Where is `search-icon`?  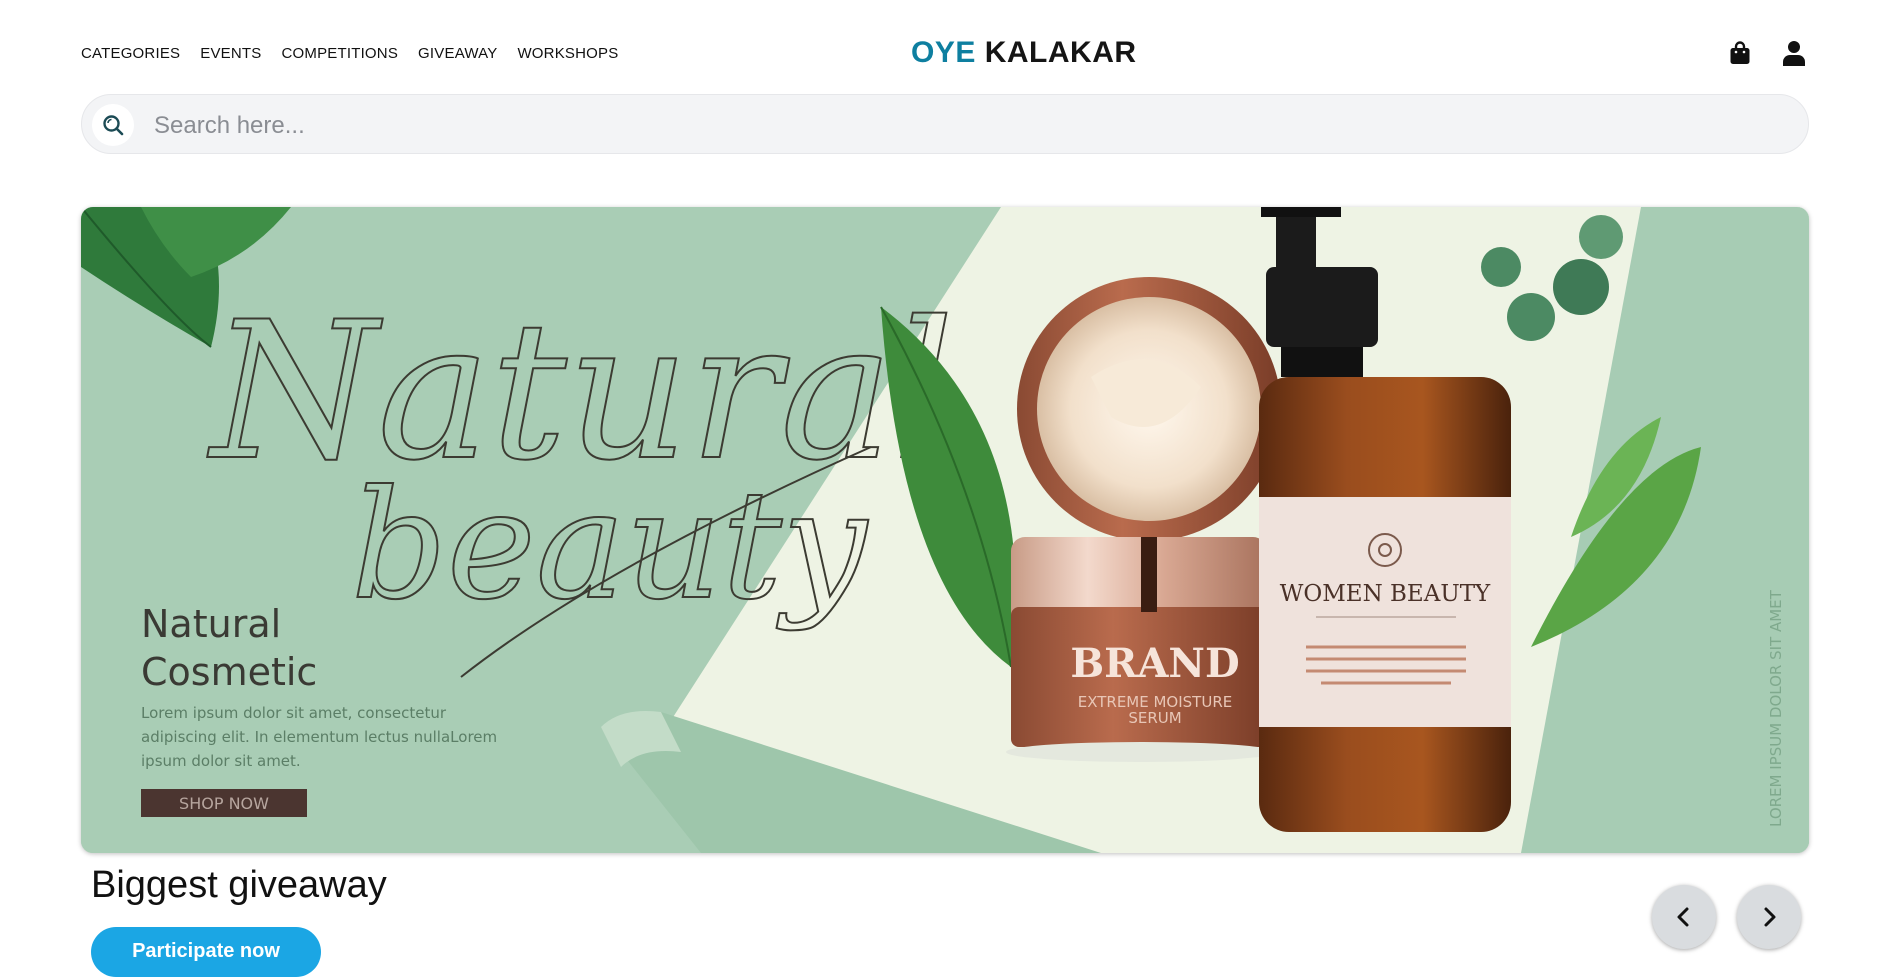
search-icon is located at coordinates (113, 125).